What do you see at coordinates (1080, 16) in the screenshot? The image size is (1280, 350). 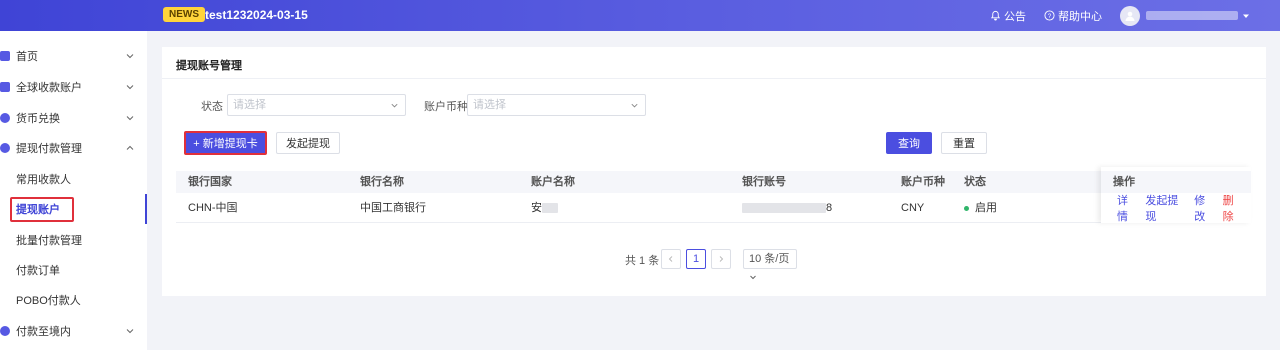 I see `help-center-label: 帮助中心` at bounding box center [1080, 16].